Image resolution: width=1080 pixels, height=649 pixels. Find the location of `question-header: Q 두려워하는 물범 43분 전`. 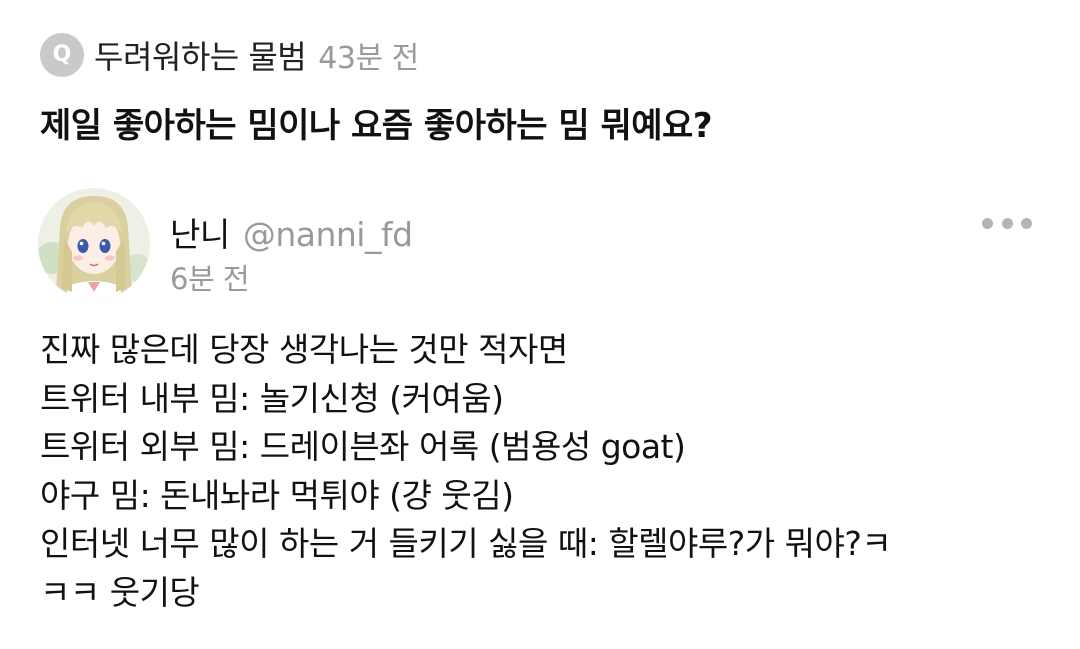

question-header: Q 두려워하는 물범 43분 전 is located at coordinates (229, 55).